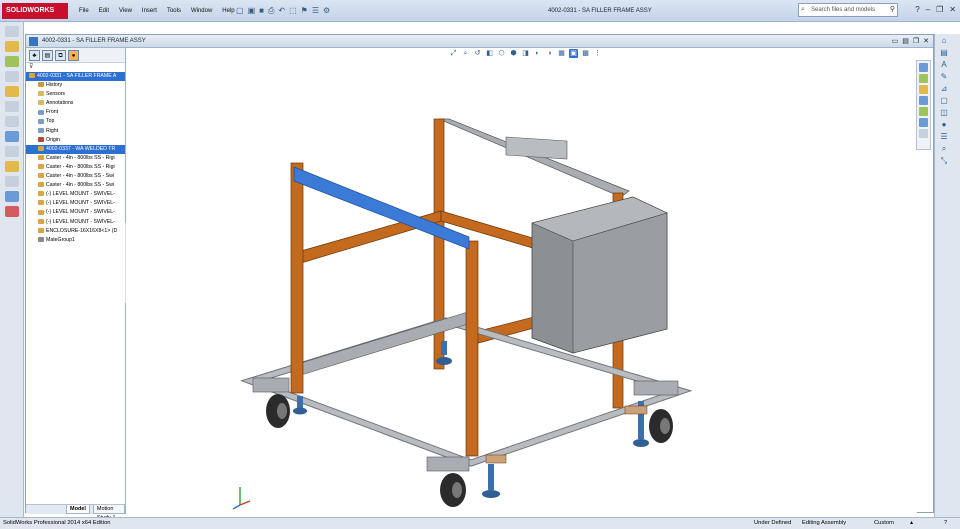  Describe the element at coordinates (939, 10) in the screenshot. I see `restore-icon: ❐` at that location.